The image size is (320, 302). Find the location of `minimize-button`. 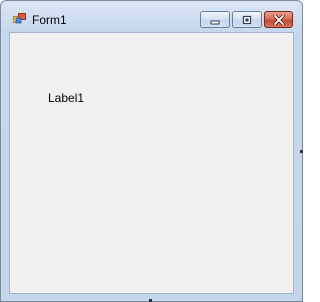

minimize-button is located at coordinates (215, 19).